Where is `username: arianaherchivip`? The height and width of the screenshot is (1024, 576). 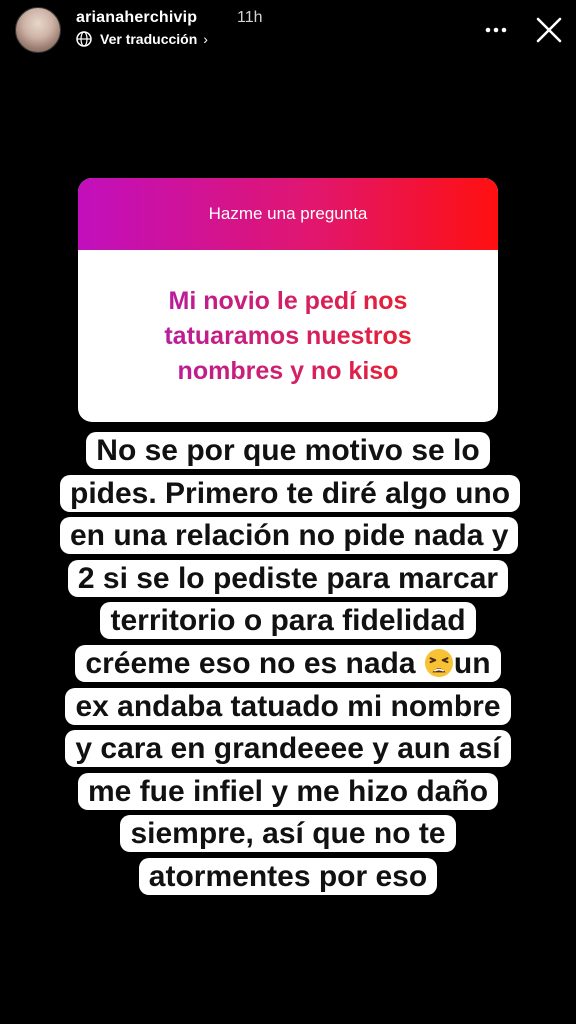 username: arianaherchivip is located at coordinates (136, 18).